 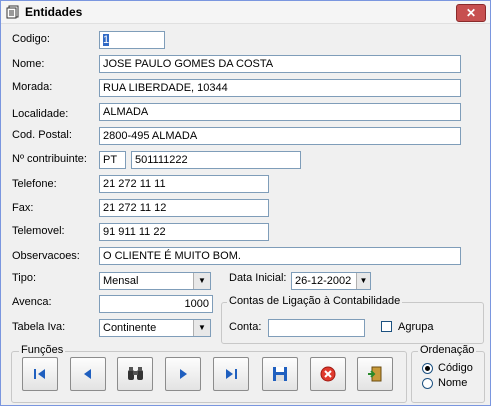 What do you see at coordinates (46, 256) in the screenshot?
I see `observacoes-label: Observacoes:` at bounding box center [46, 256].